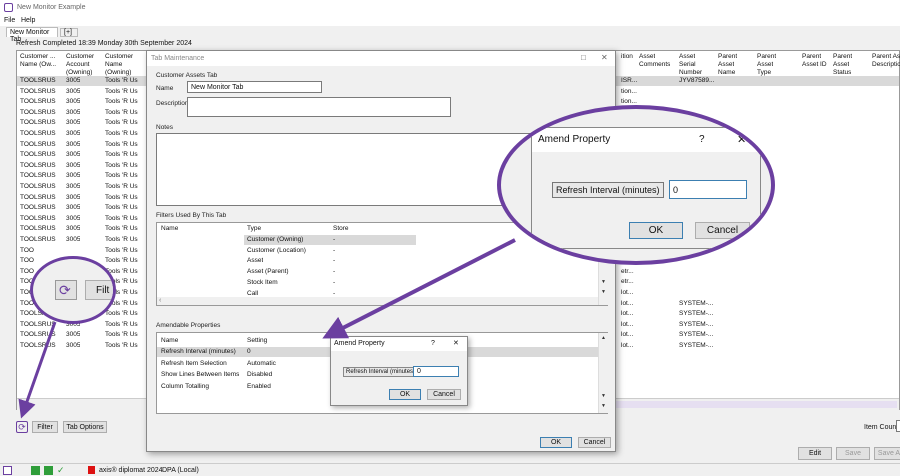 The width and height of the screenshot is (900, 476). I want to click on arrow-to-refresh-button, so click(37, 370).